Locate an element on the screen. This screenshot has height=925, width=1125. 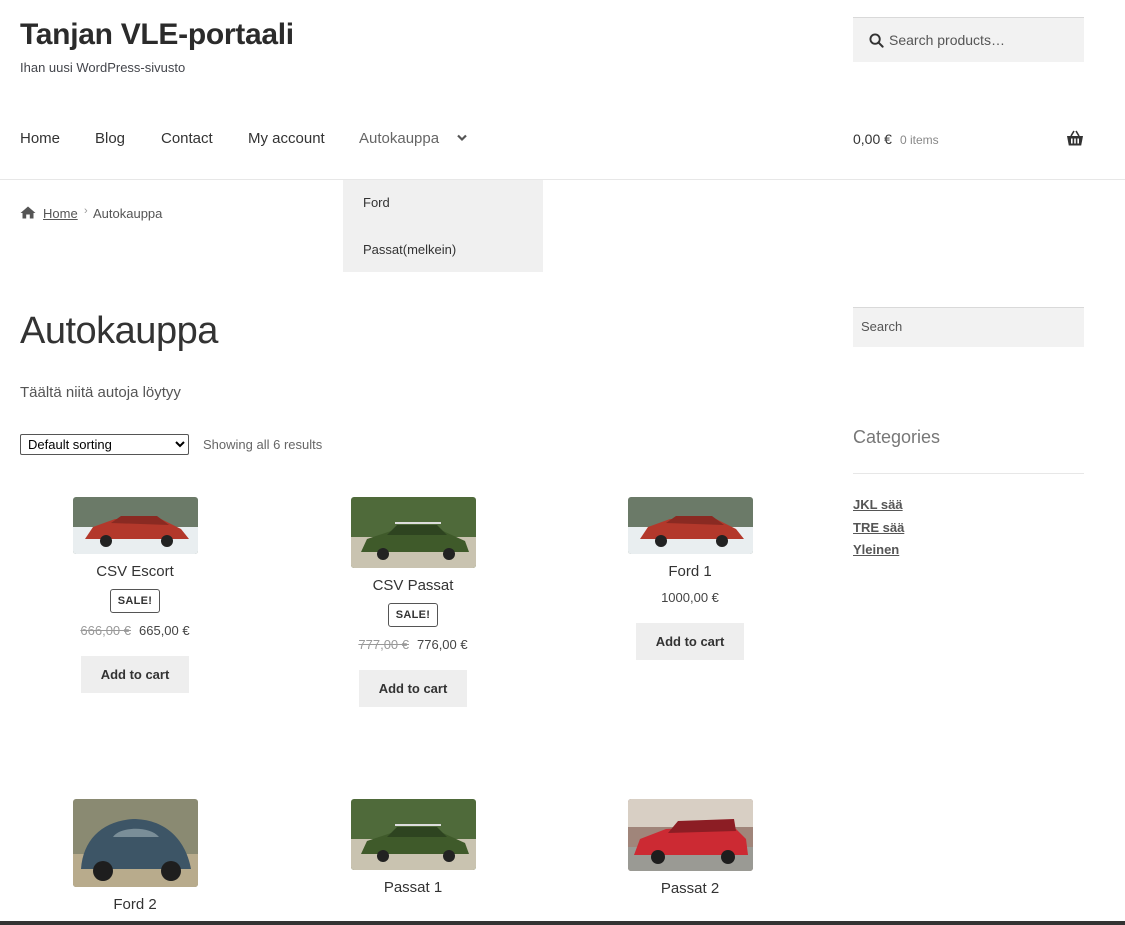
product-image-blue-beetle is located at coordinates (135, 843).